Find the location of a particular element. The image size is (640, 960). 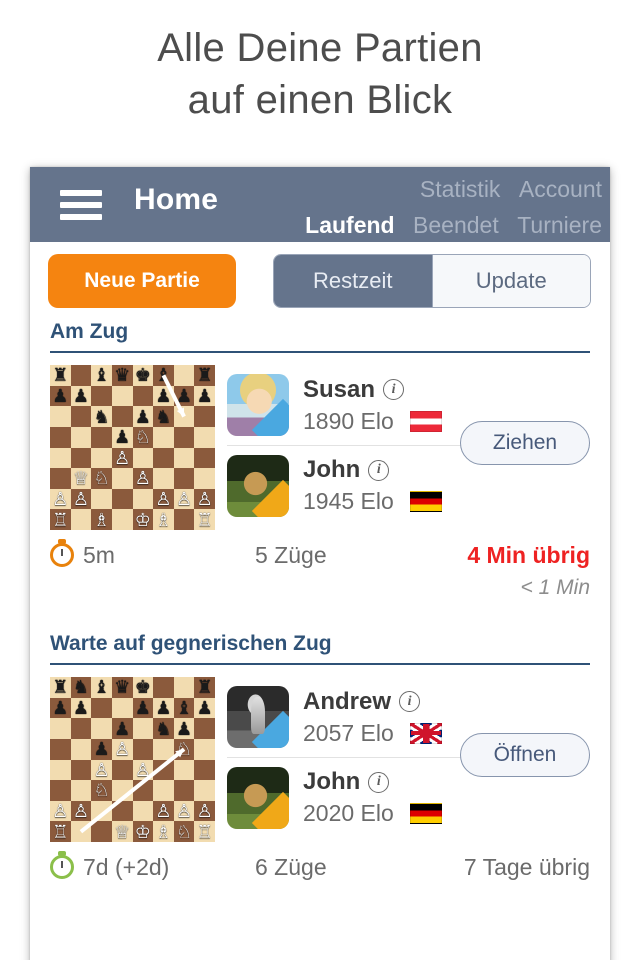

game-row: ♜ ♝ ♛ ♚ ♝ ♜ ♟ ♟ ♟ ♟ ♟ ♞ ♟ ♞ ♟ ♘ ♙ ♕ ♘ ♙ ♙ ♙ ♙ ♙ ♙ ♖ ♗ ♔ ♗ ♖ Susan i is located at coordinates (320, 447).